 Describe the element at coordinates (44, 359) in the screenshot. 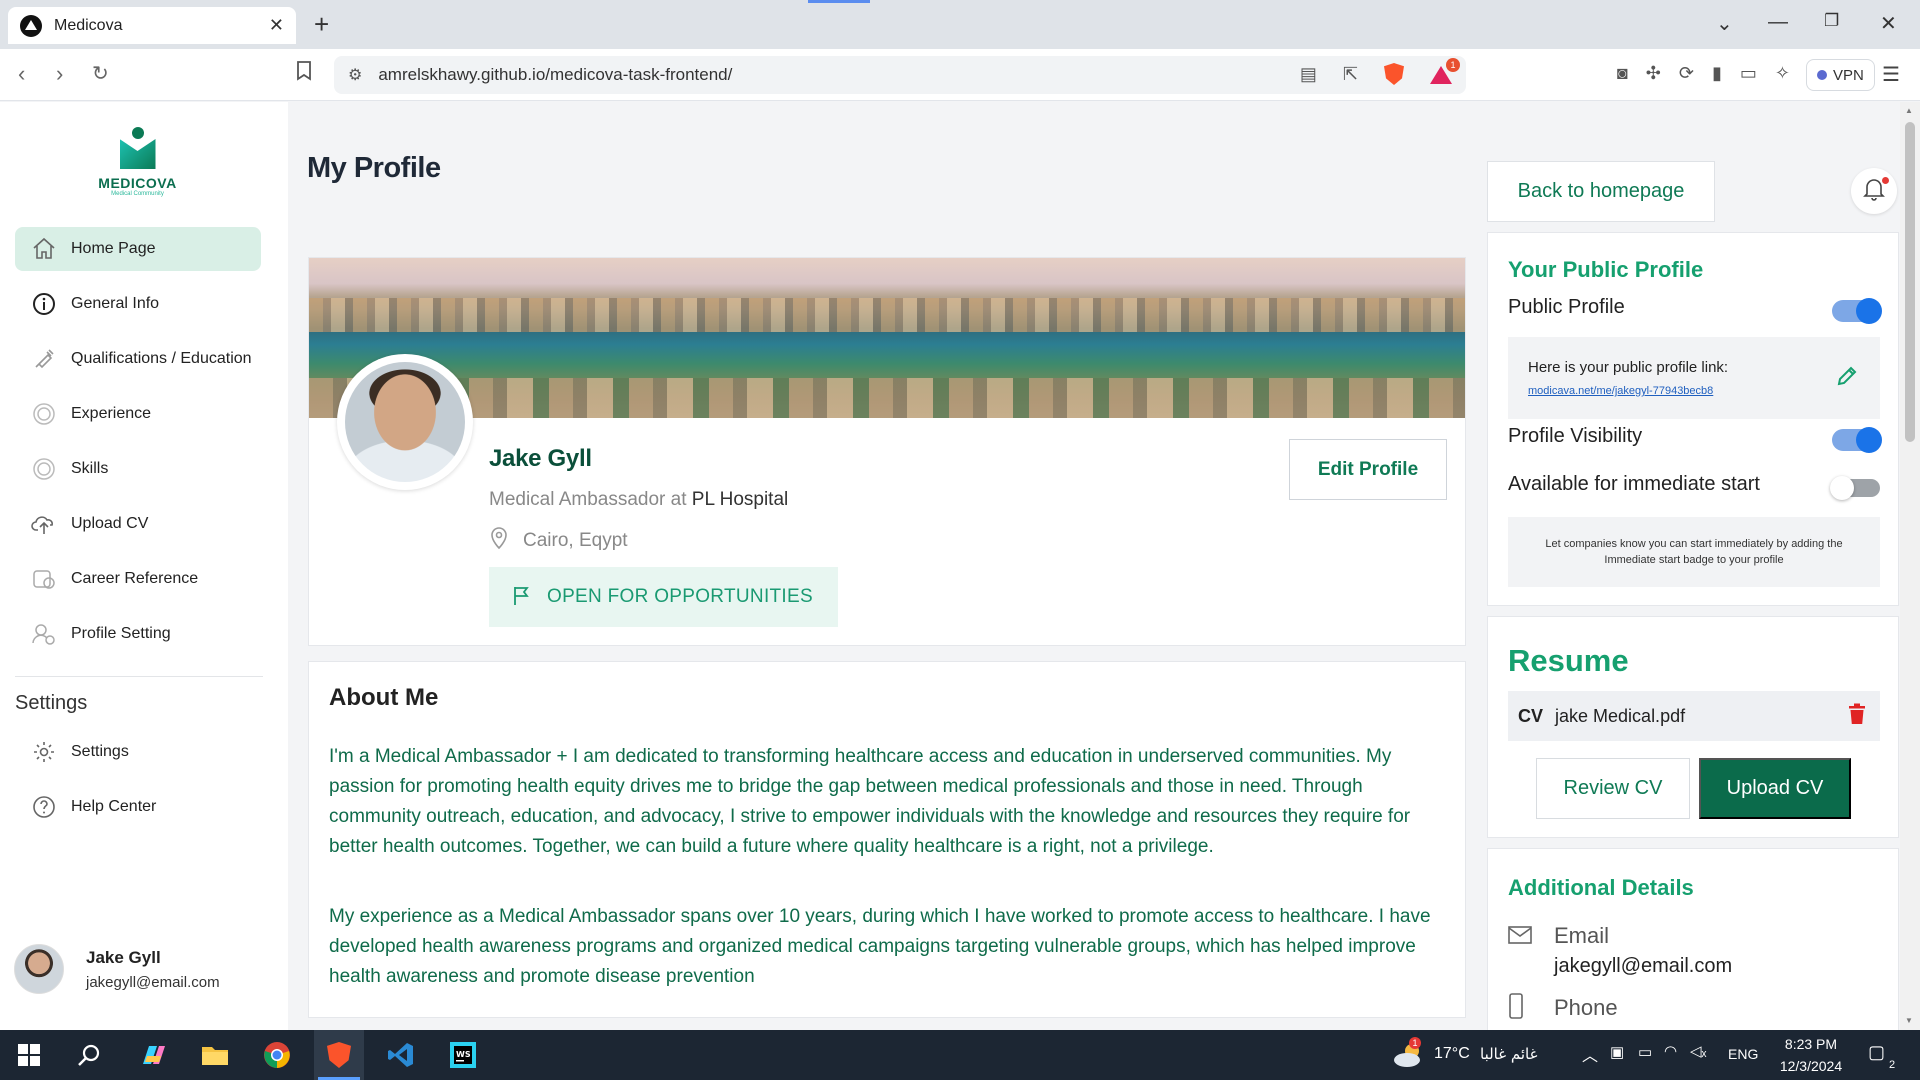

I see `syringe-icon` at that location.